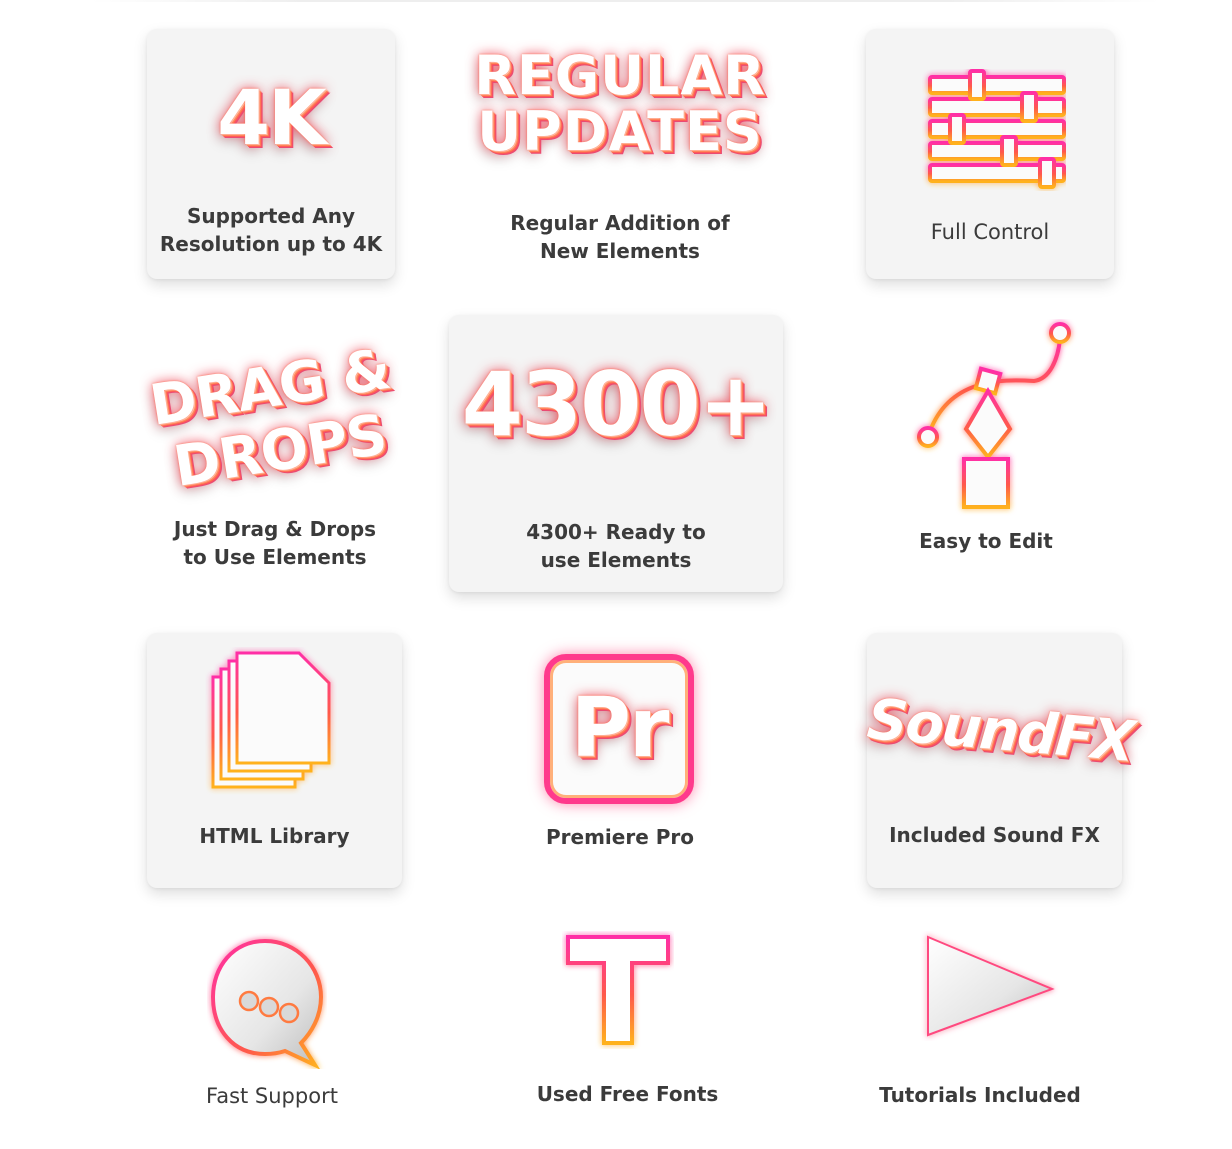 This screenshot has height=1149, width=1232. Describe the element at coordinates (994, 415) in the screenshot. I see `pen-tool-icon` at that location.